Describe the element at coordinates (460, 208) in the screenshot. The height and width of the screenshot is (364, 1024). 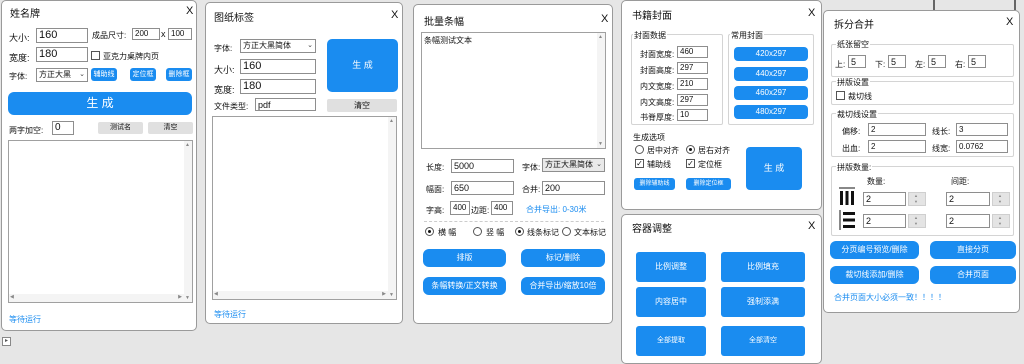
I see `char-height-input: 400` at that location.